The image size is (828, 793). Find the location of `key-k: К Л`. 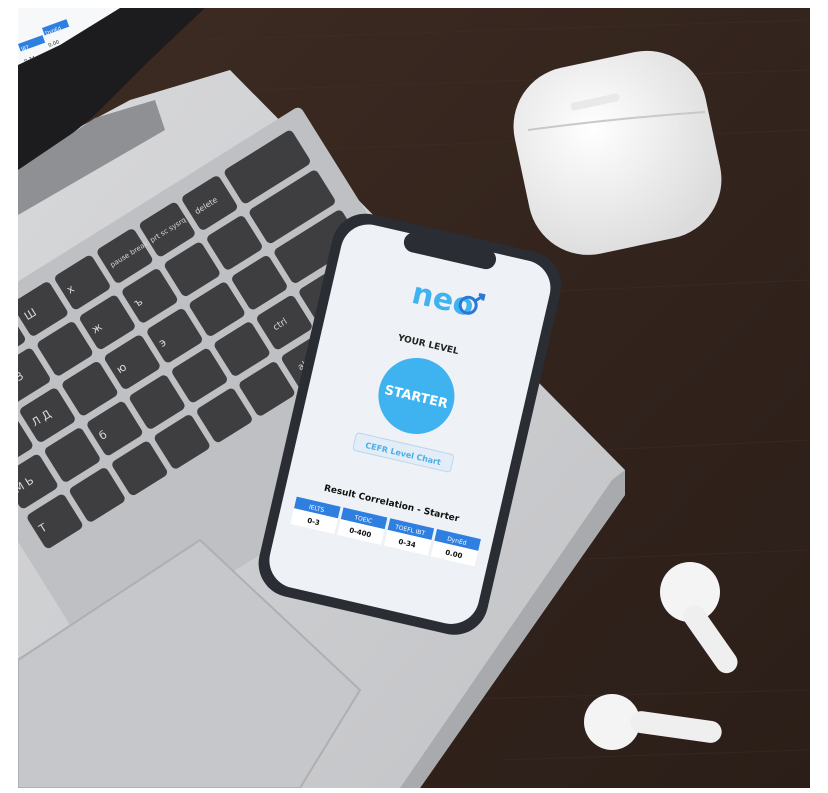

key-k: К Л is located at coordinates (5, 444).